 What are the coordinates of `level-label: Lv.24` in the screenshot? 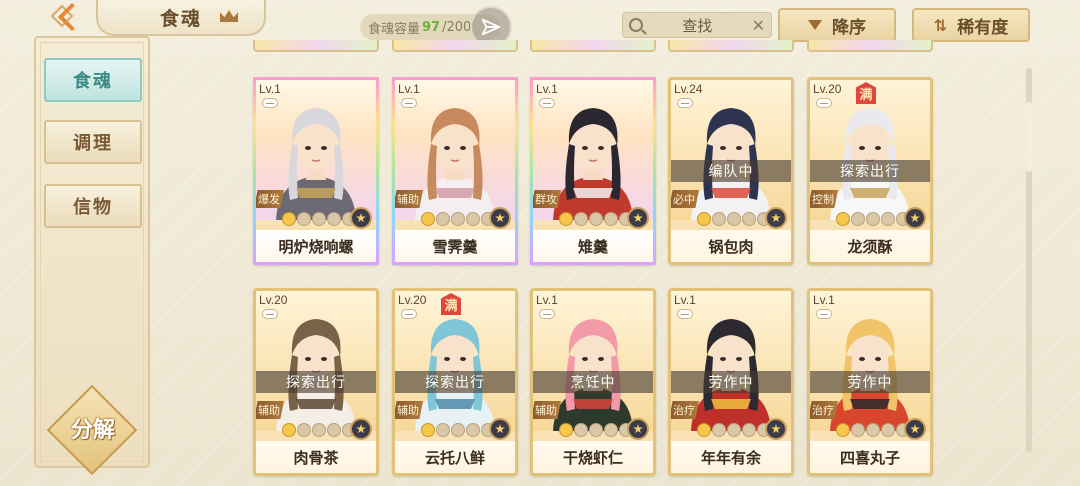 It's located at (688, 89).